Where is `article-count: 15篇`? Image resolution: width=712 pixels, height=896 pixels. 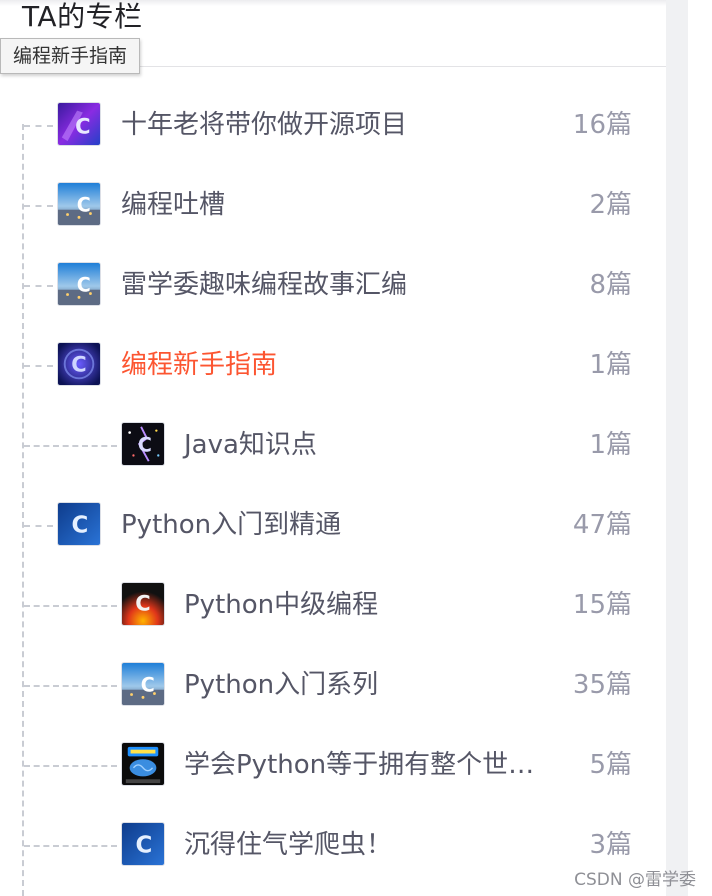
article-count: 15篇 is located at coordinates (602, 605).